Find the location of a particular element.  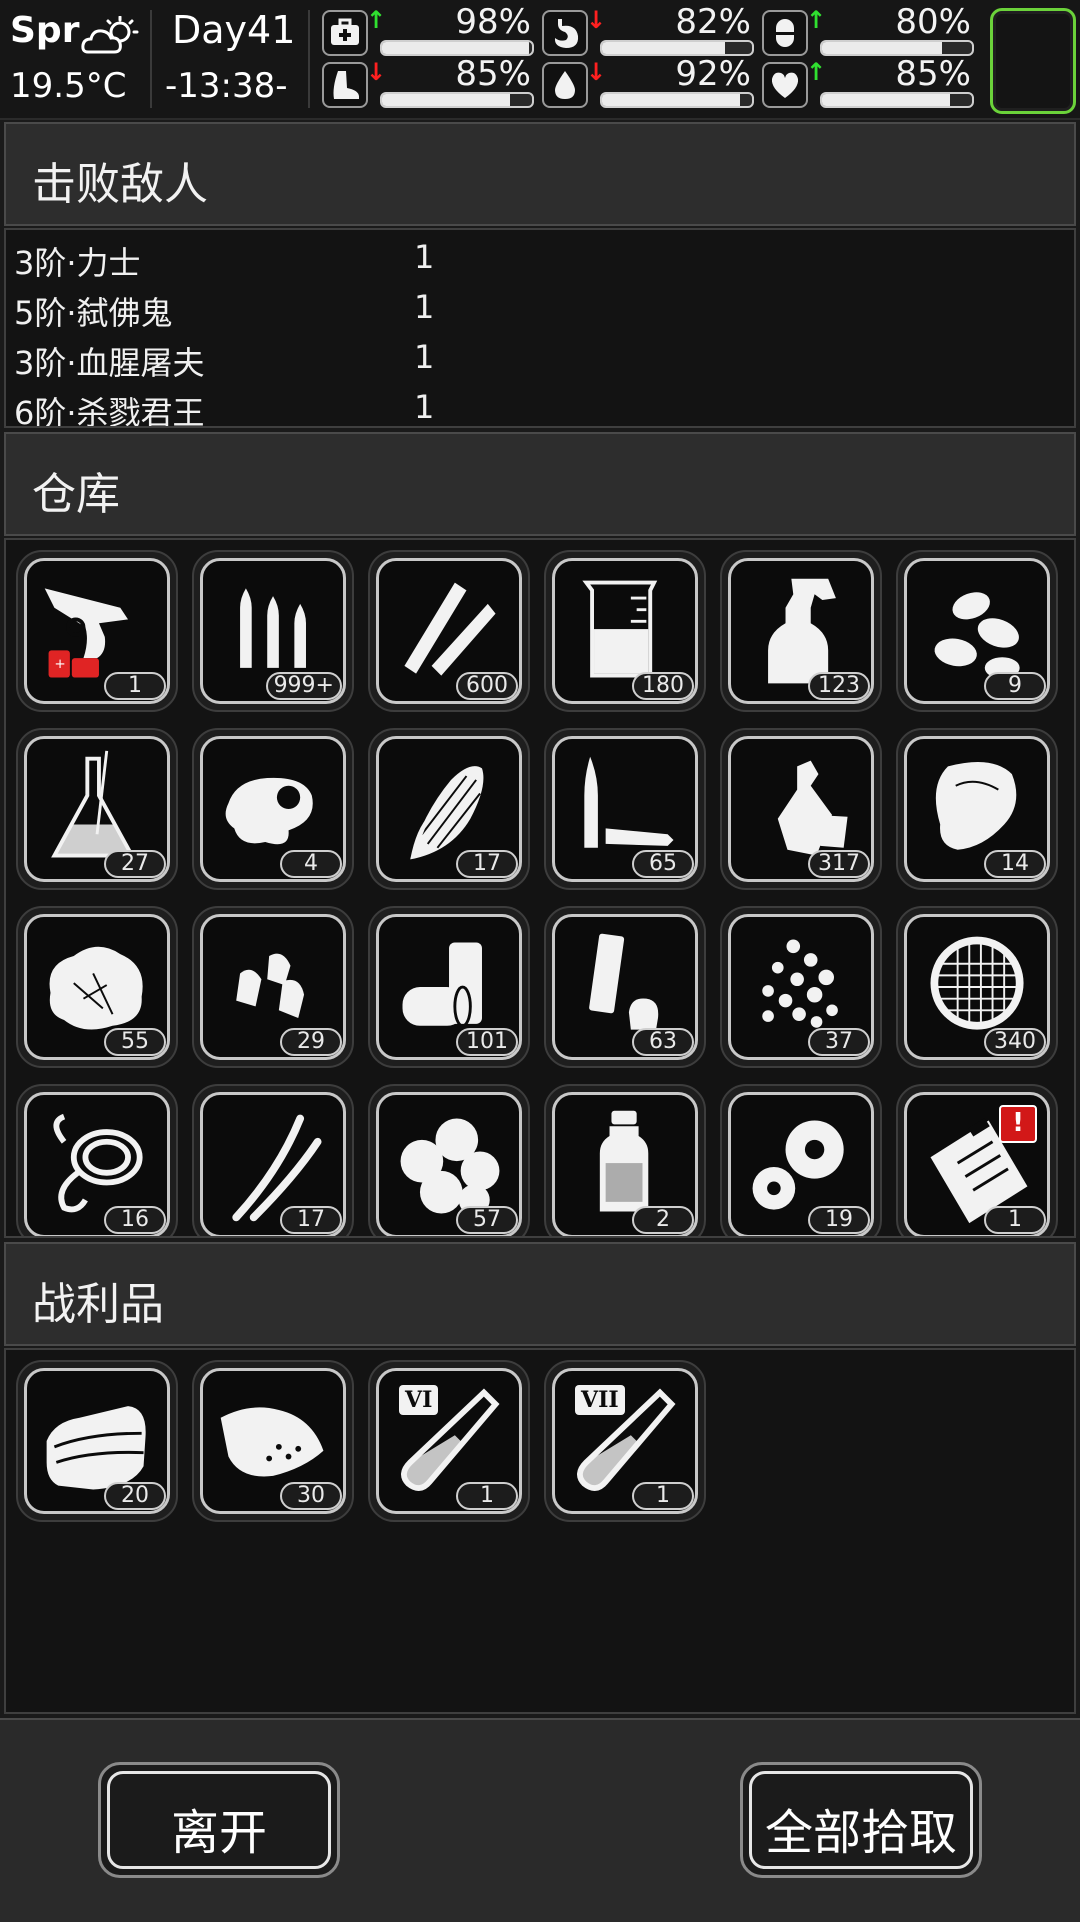

item-count-badge: 30 is located at coordinates (311, 1496).